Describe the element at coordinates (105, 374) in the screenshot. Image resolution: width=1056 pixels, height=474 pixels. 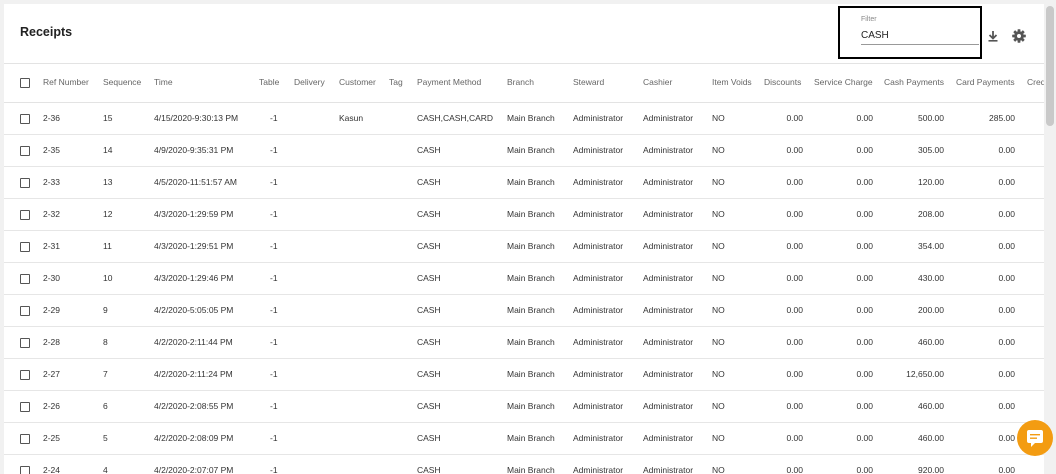
I see `cell-sequence: 7` at that location.